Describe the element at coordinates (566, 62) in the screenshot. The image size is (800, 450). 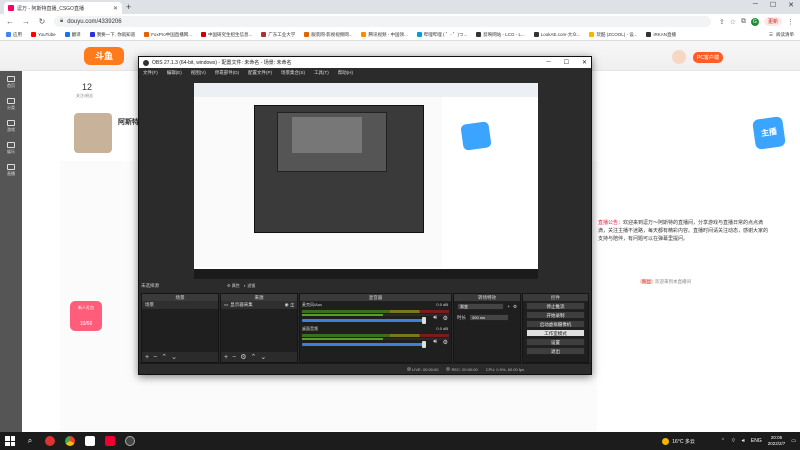
I see `obs-maximize-icon: ☐` at that location.